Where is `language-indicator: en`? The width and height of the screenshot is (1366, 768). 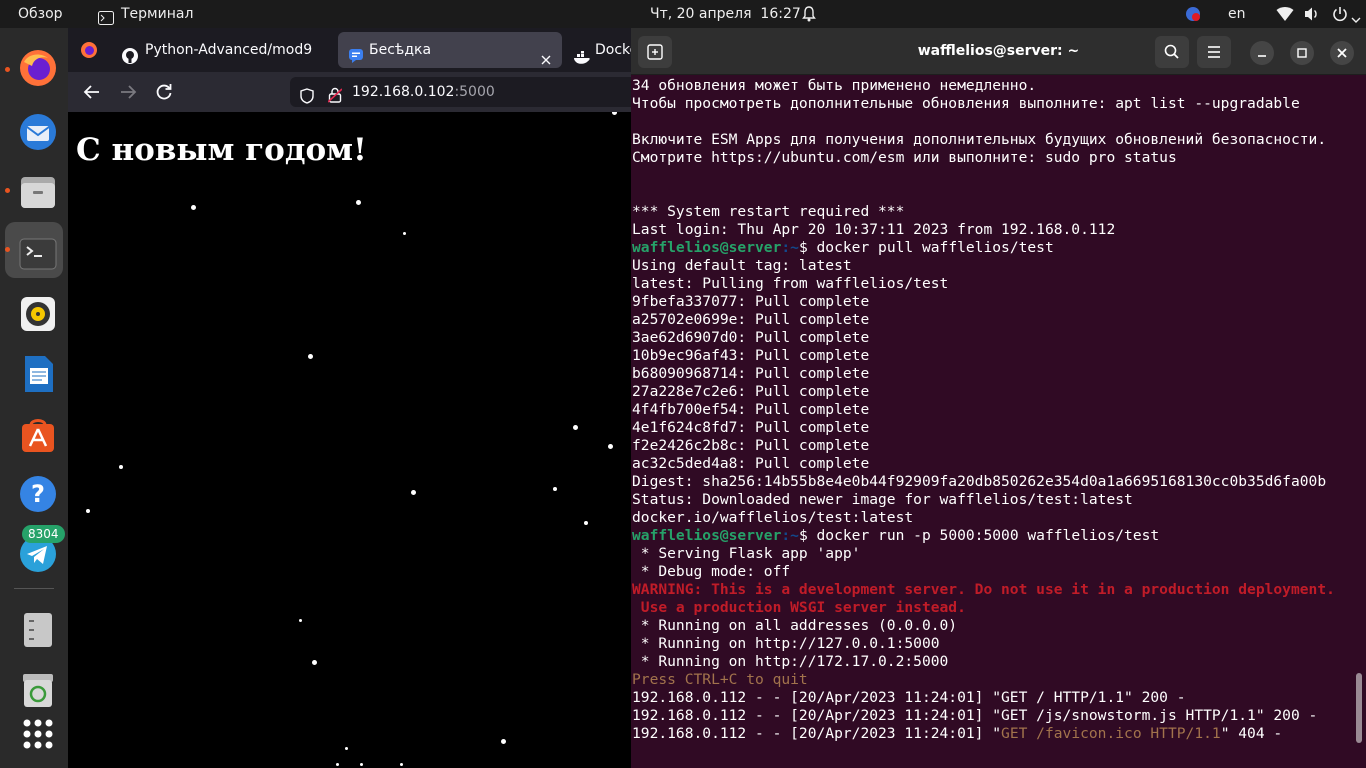
language-indicator: en is located at coordinates (1237, 14).